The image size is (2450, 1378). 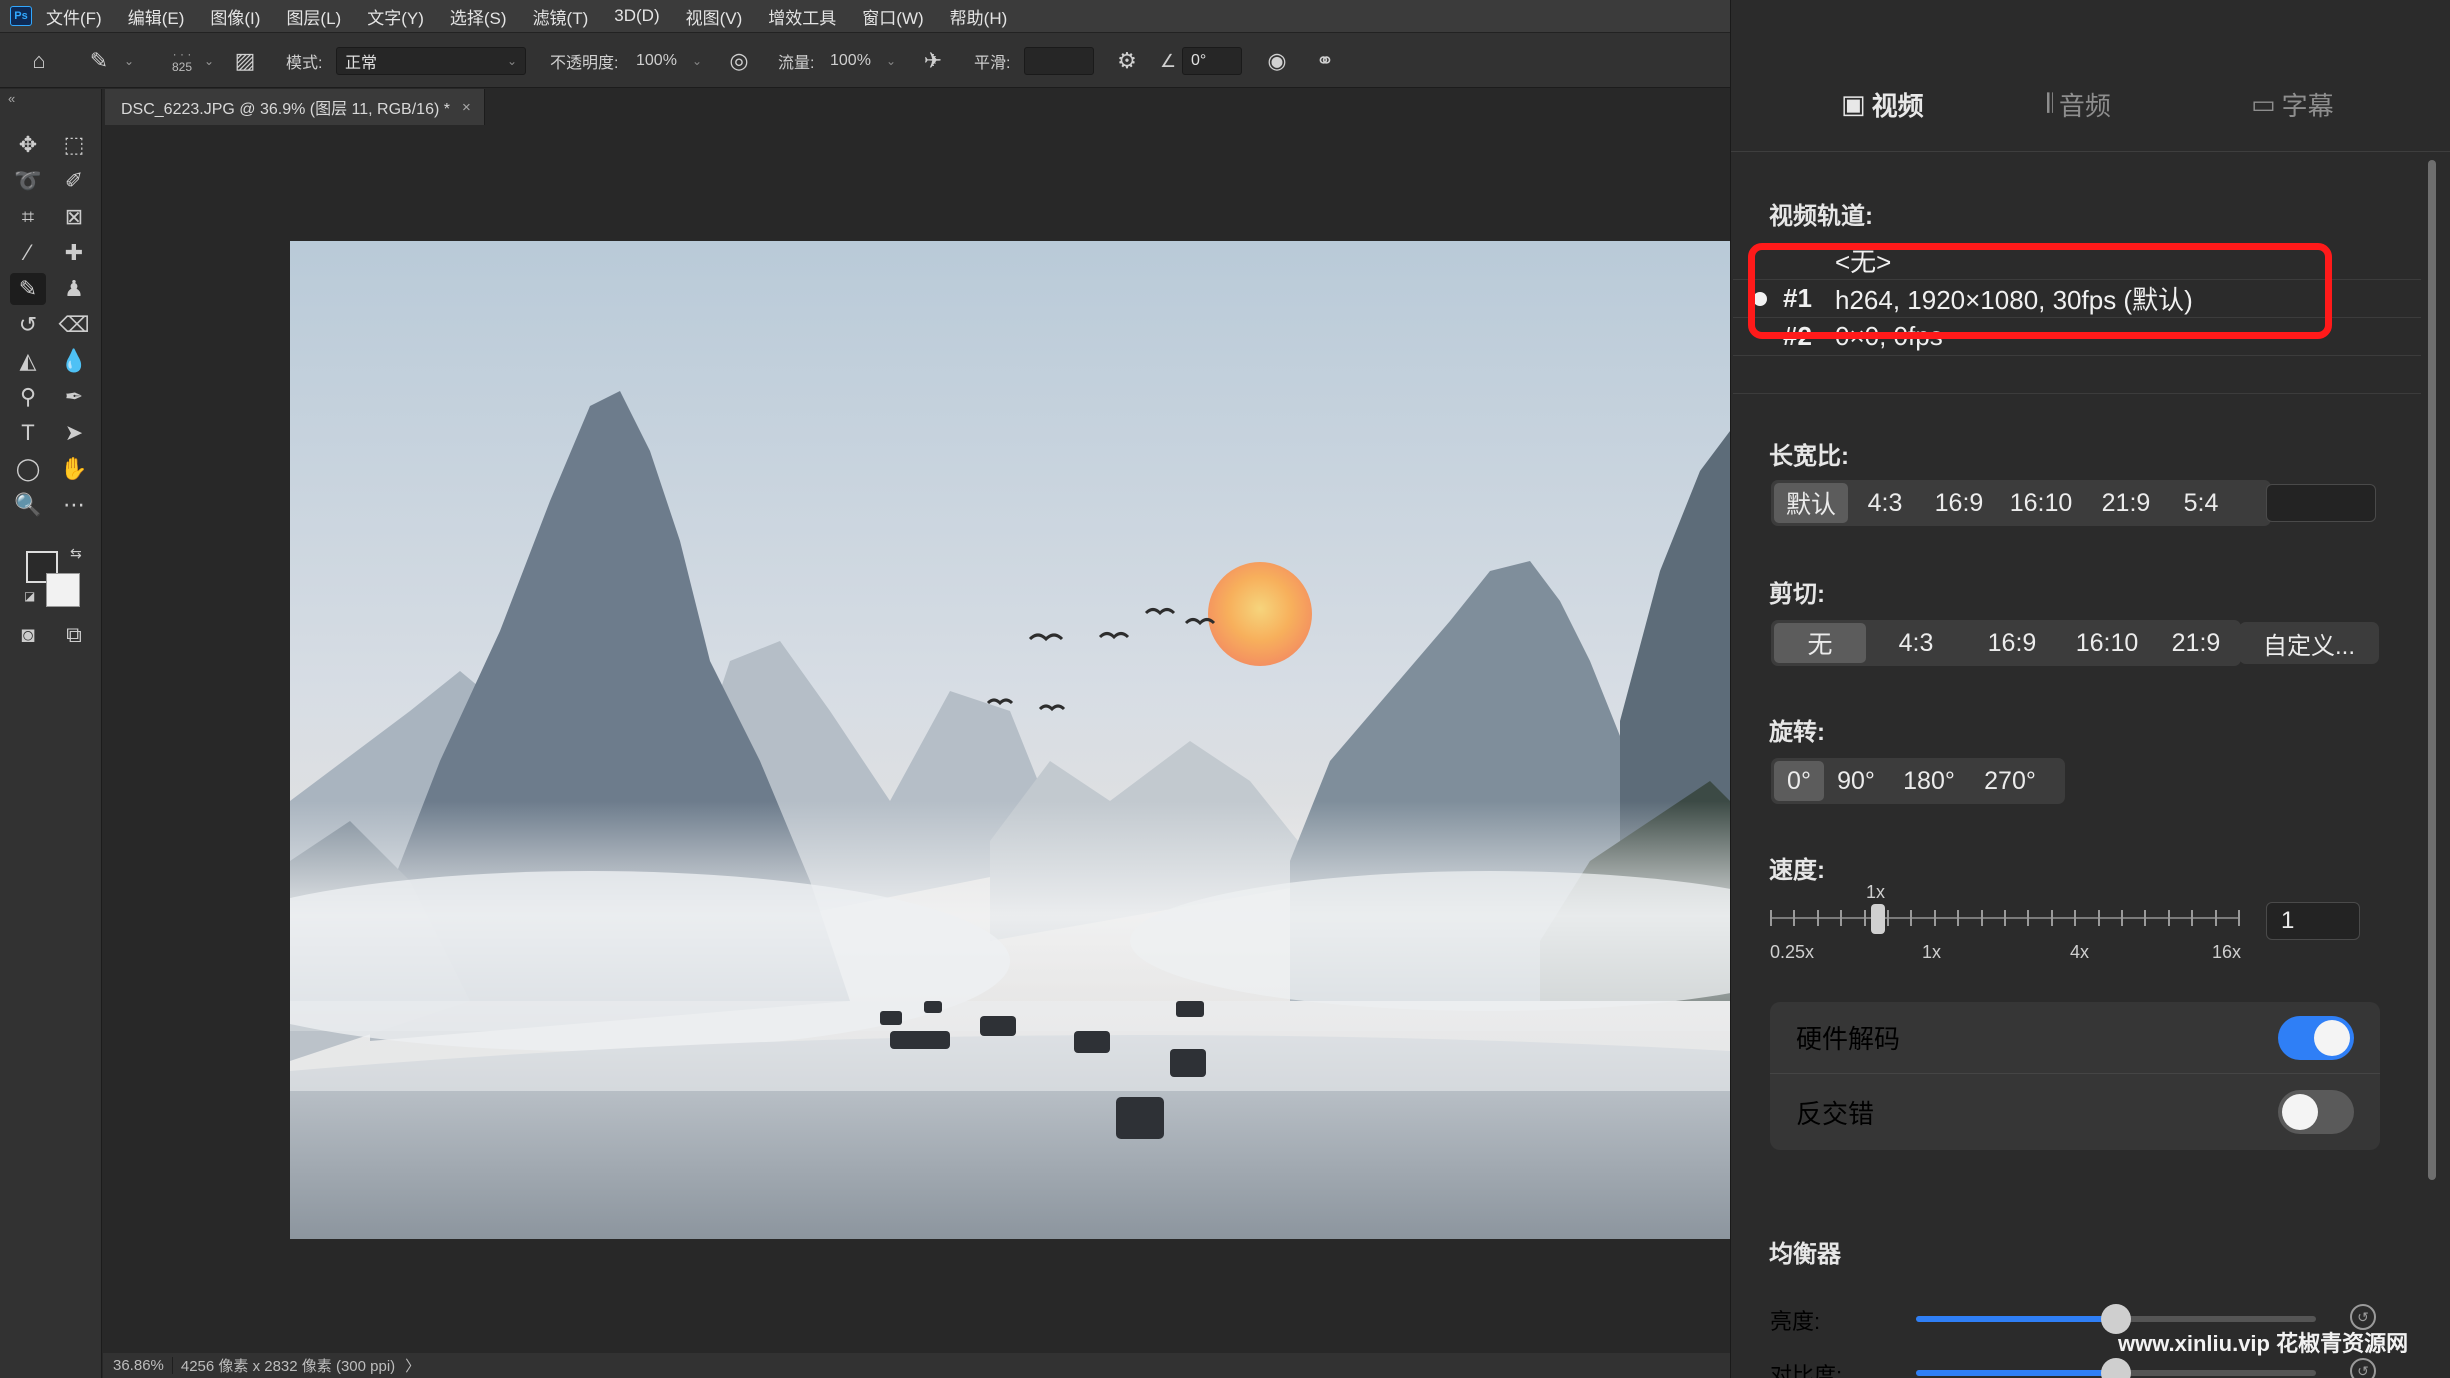 What do you see at coordinates (1799, 781) in the screenshot?
I see `rotation-option-0: 0°` at bounding box center [1799, 781].